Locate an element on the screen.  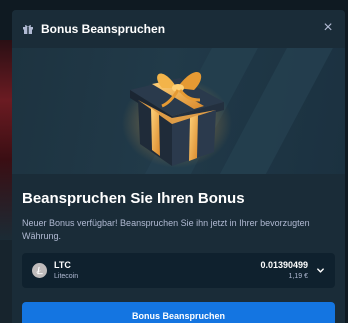
currency-selector: LTC Litecoin 0.01390499 1,19 € is located at coordinates (178, 270).